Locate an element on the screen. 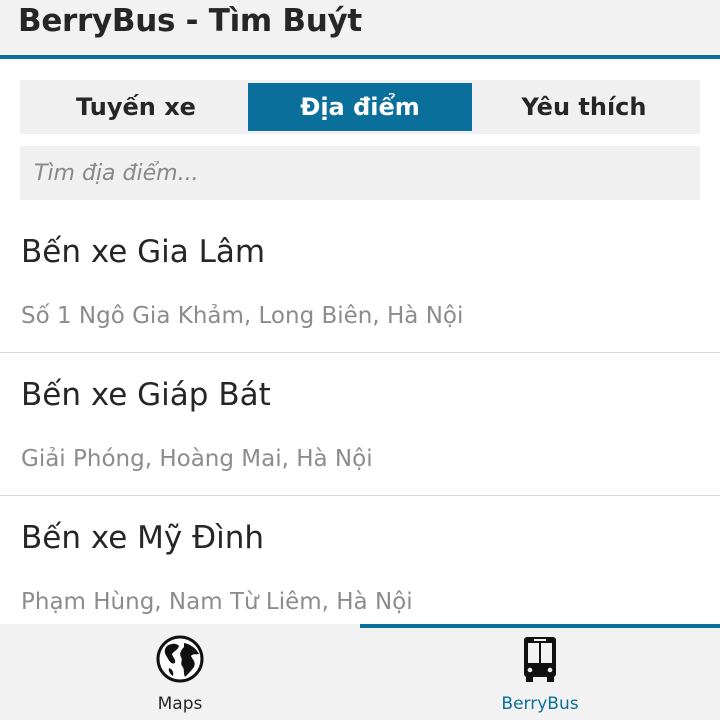  action-bar: Maps BerryBus is located at coordinates (360, 672).